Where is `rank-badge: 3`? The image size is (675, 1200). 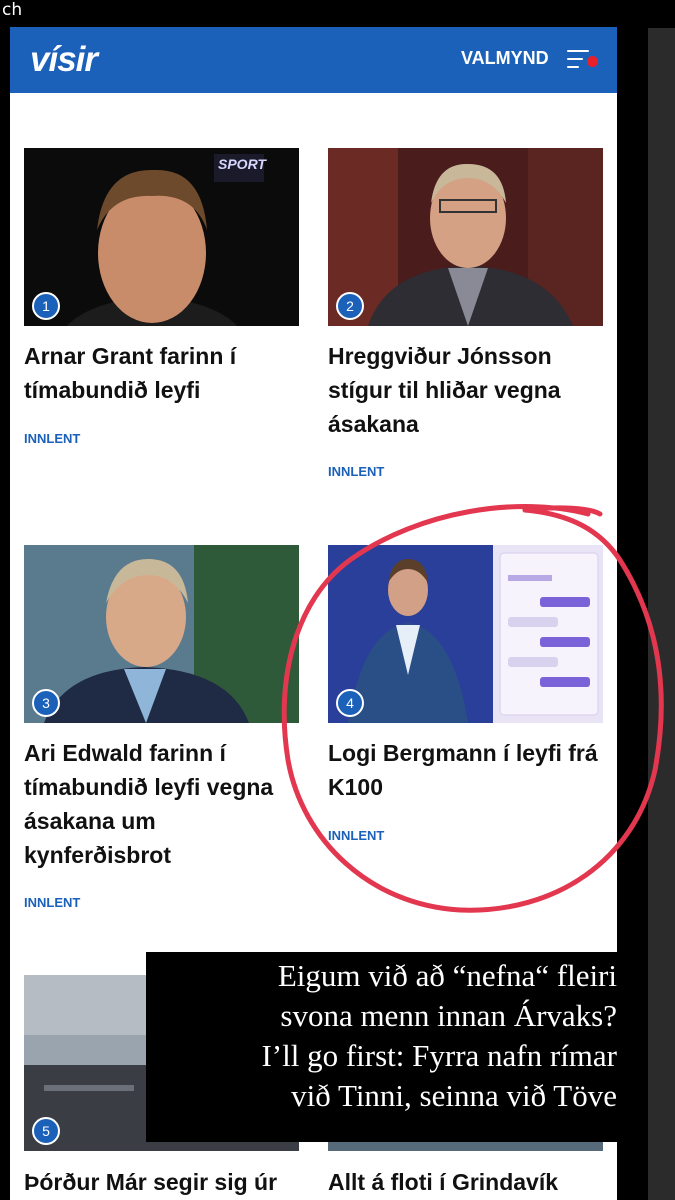
rank-badge: 3 is located at coordinates (46, 703).